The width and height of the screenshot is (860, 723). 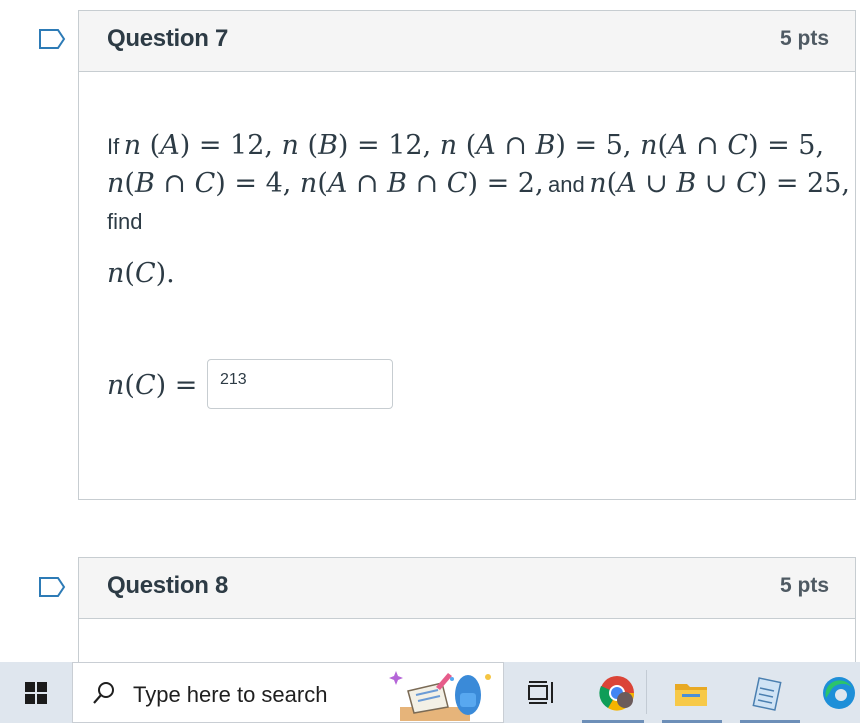 I want to click on widget-icon, so click(x=442, y=694).